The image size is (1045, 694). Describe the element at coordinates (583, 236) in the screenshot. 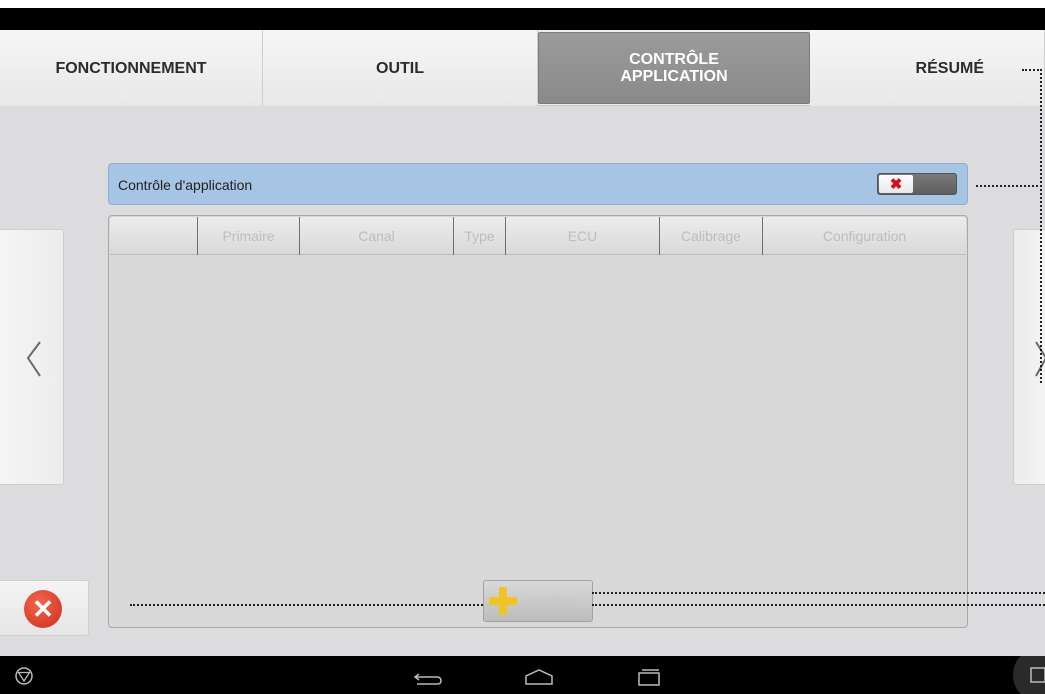

I see `column-header-ecu: ECU` at that location.